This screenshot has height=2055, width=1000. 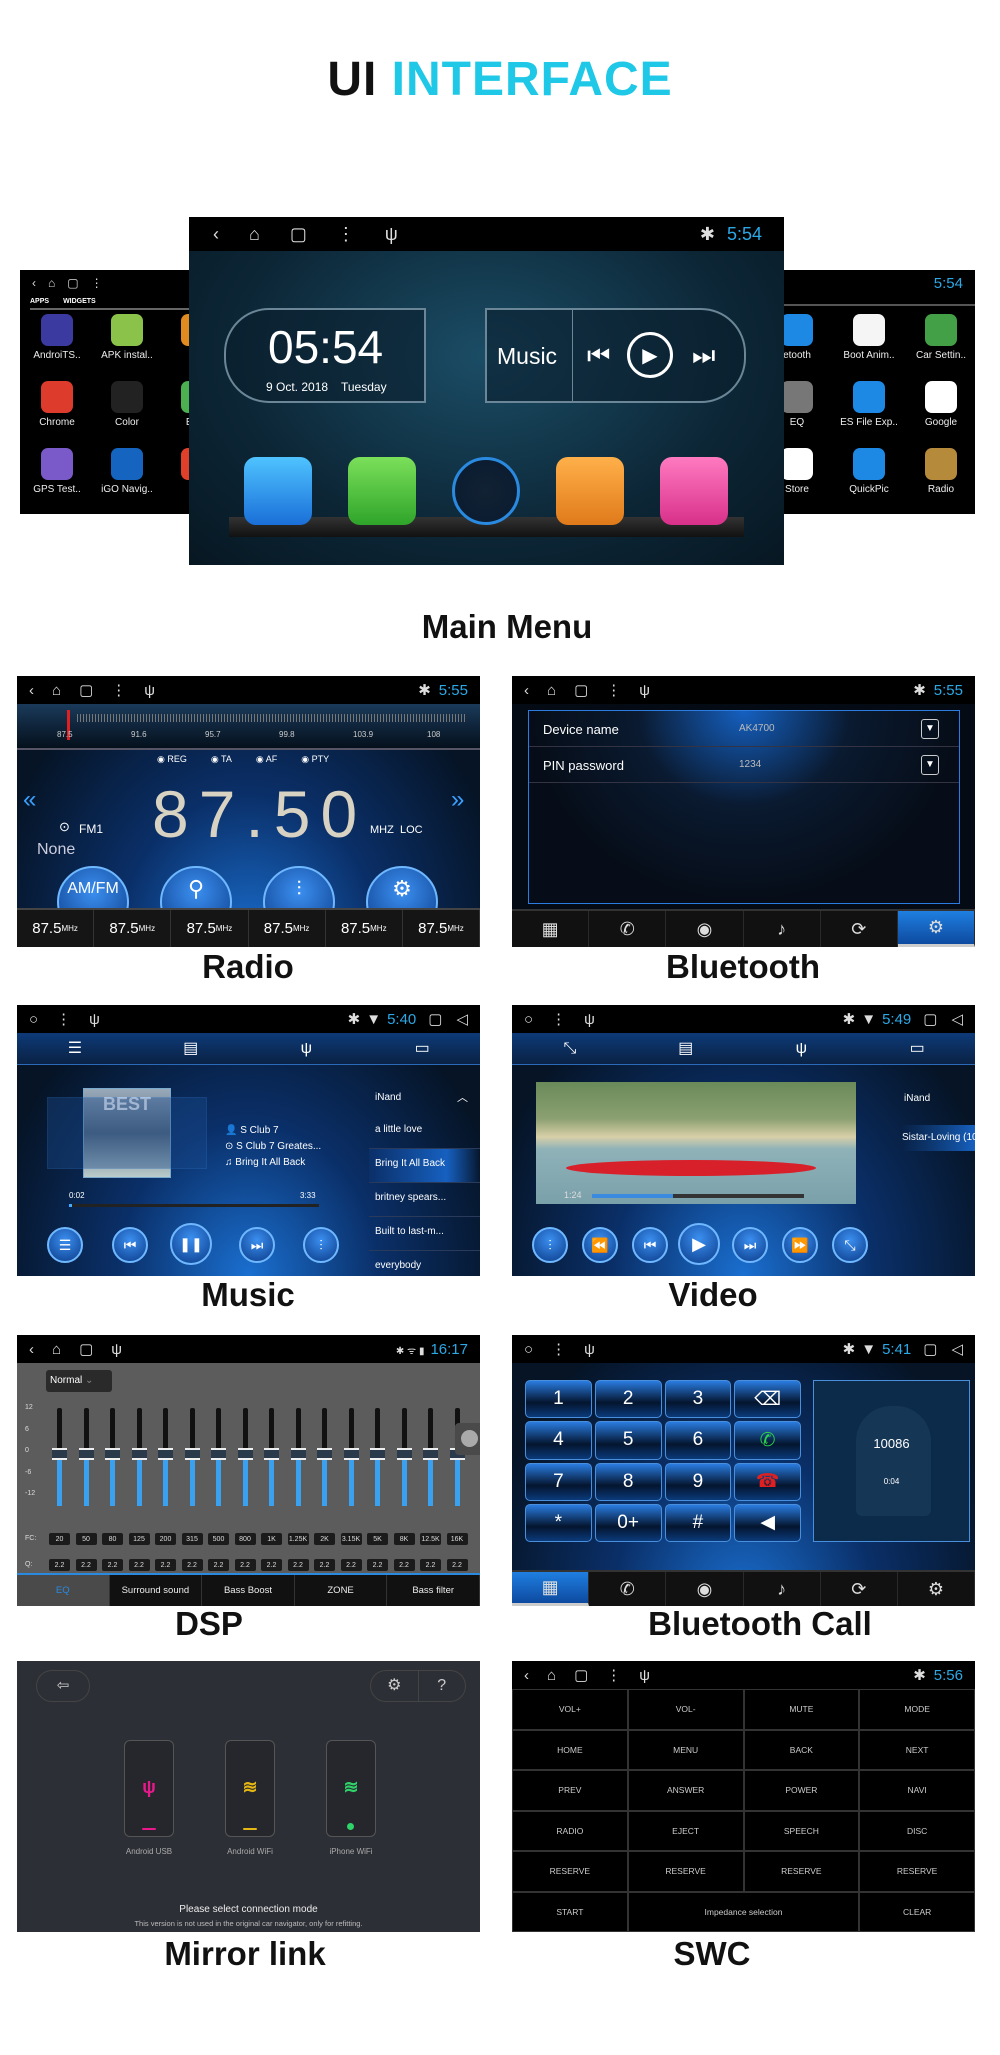 I want to click on app-icon: Color, so click(x=127, y=414).